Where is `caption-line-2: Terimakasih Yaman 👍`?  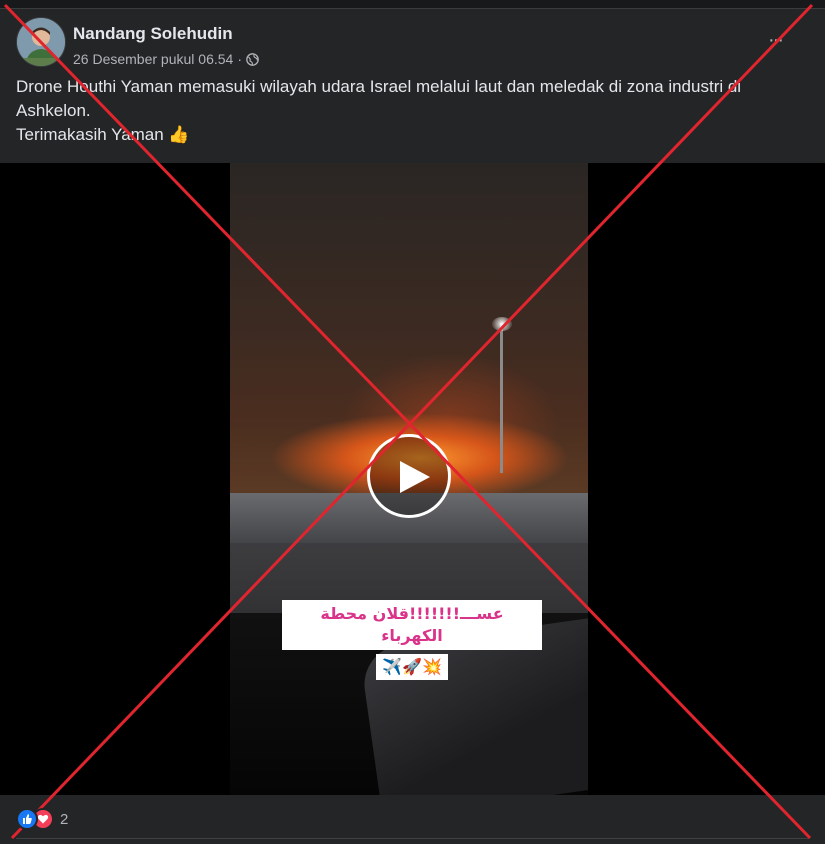 caption-line-2: Terimakasih Yaman 👍 is located at coordinates (103, 134).